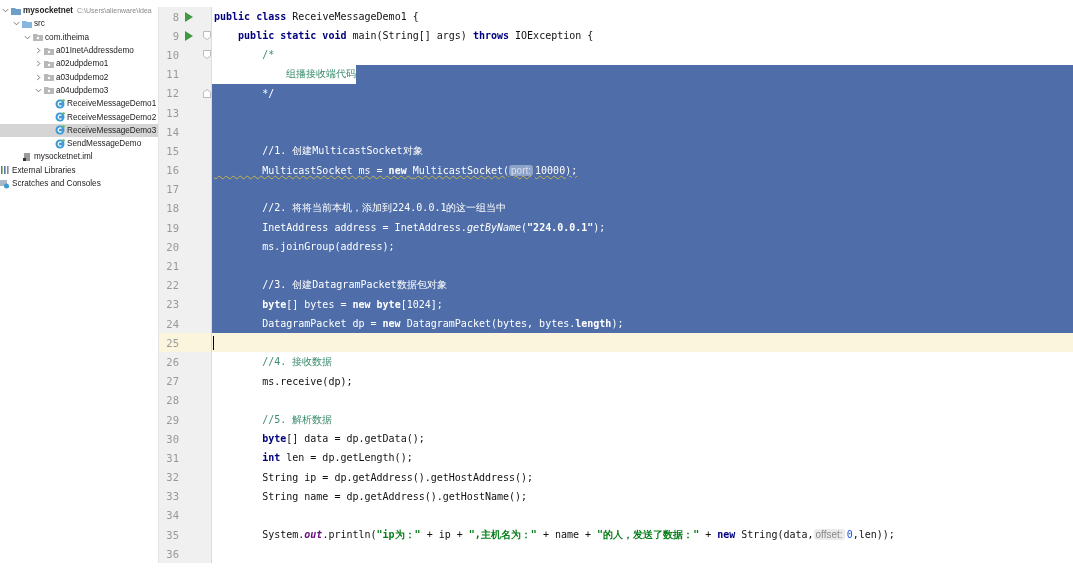  Describe the element at coordinates (185, 439) in the screenshot. I see `line-number: 30` at that location.